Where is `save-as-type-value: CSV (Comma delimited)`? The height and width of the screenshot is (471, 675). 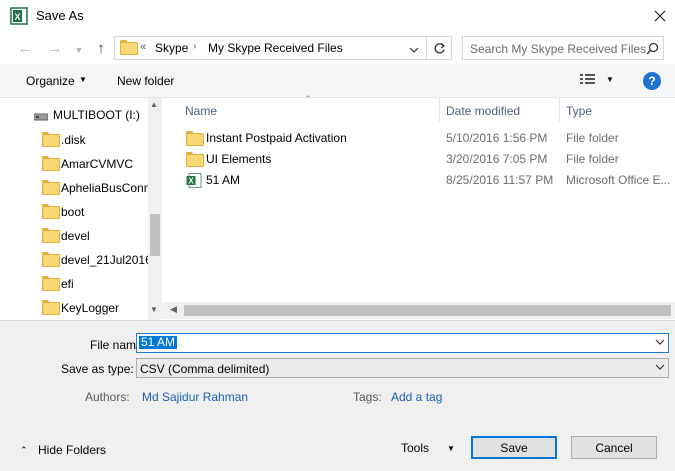
save-as-type-value: CSV (Comma delimited) is located at coordinates (205, 369).